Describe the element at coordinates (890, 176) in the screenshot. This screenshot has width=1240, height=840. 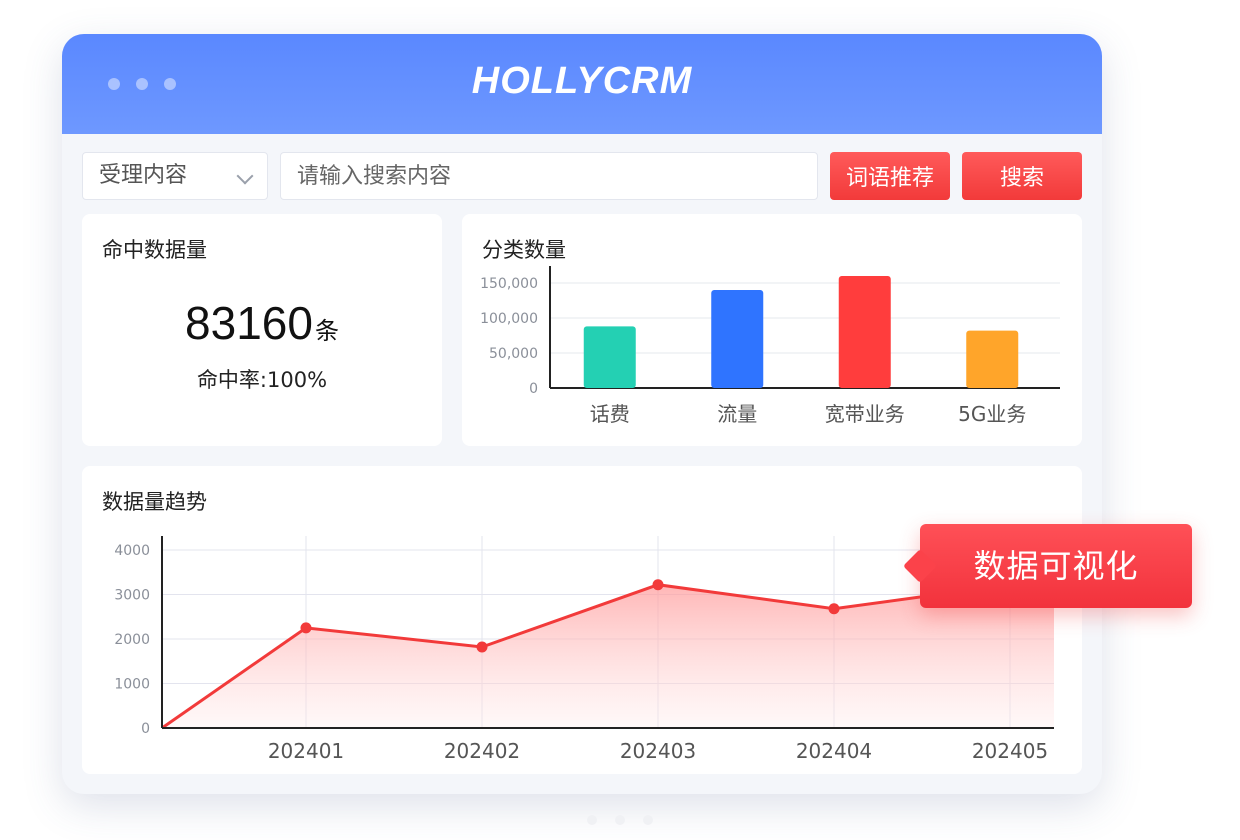
I see `word-recommend-button: 词语推荐` at that location.